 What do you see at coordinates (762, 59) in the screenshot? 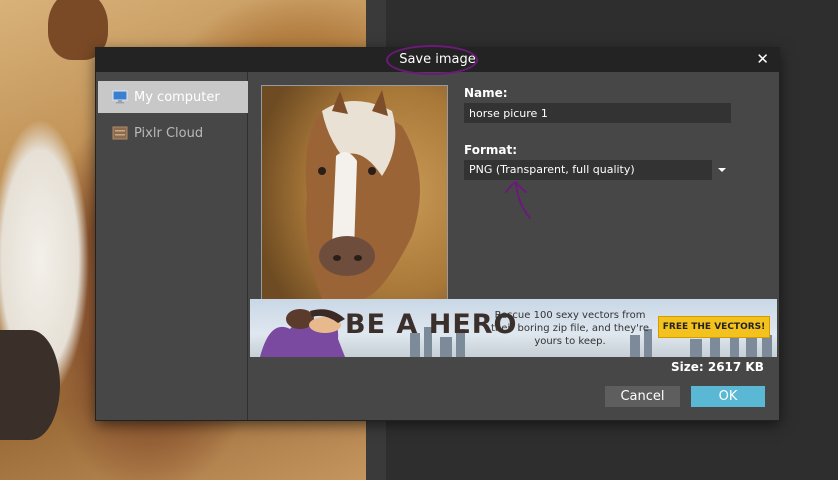
I see `close-icon: ✕` at bounding box center [762, 59].